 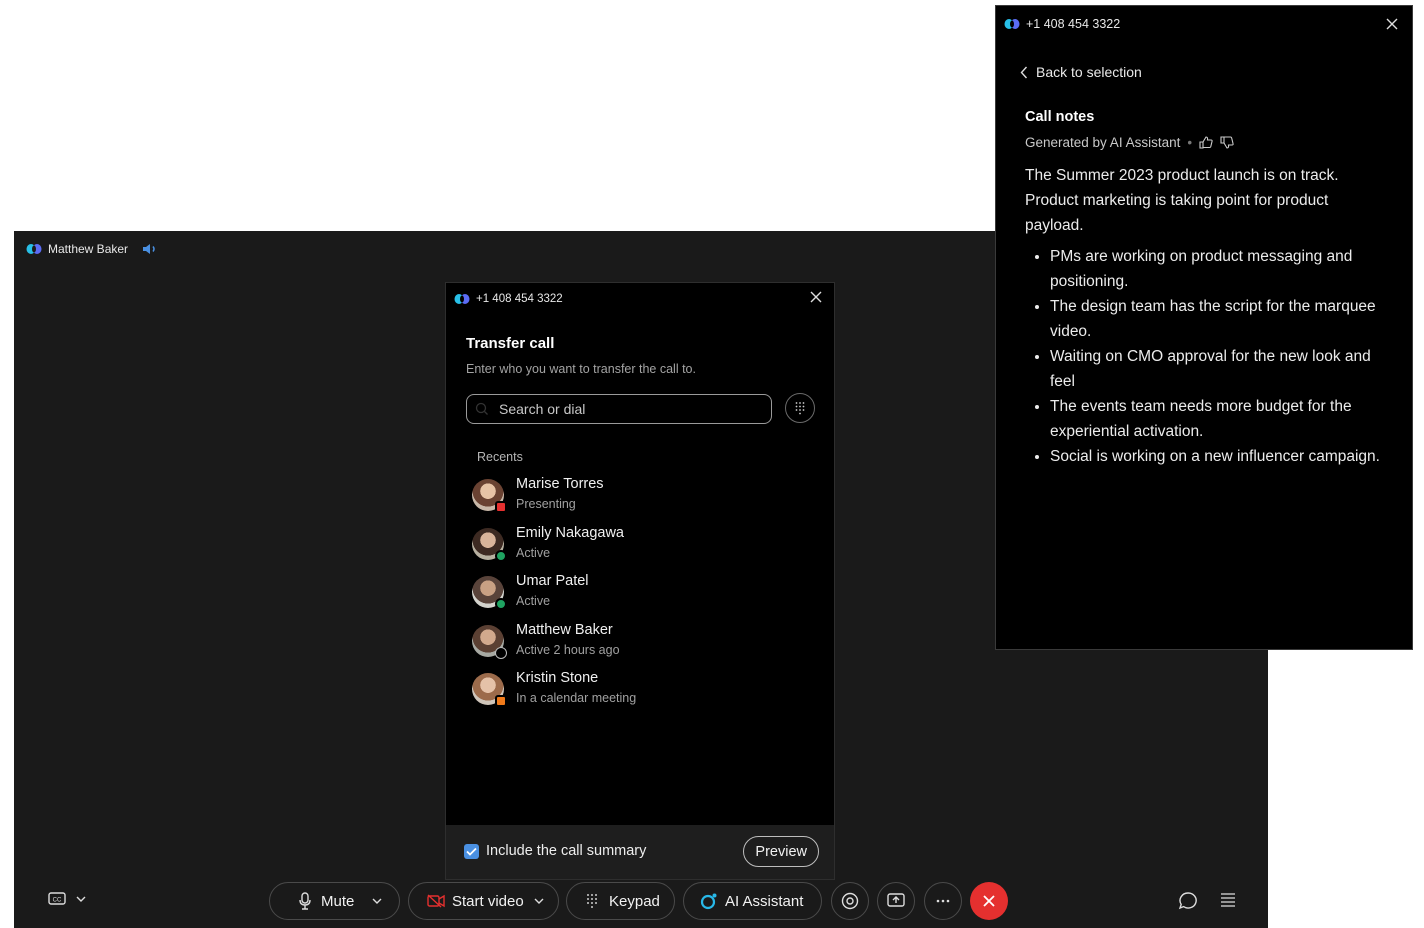 I want to click on mute-button: Mute, so click(x=334, y=901).